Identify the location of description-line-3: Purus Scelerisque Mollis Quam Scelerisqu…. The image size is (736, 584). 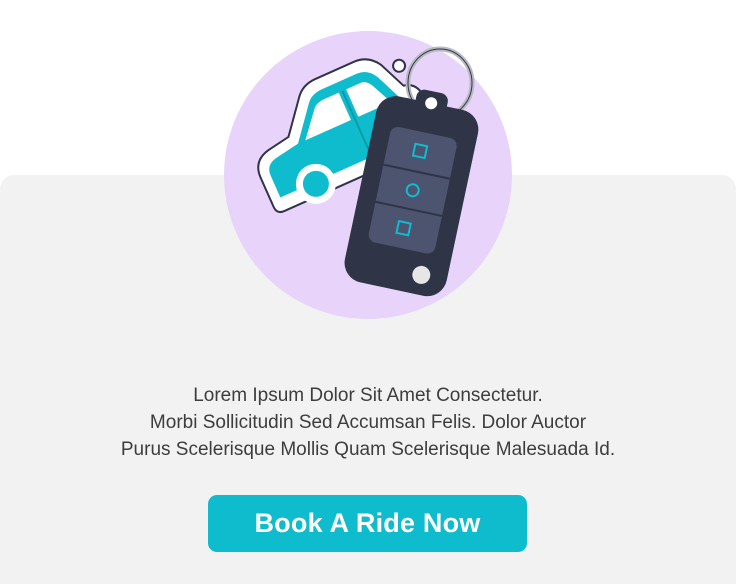
(368, 449).